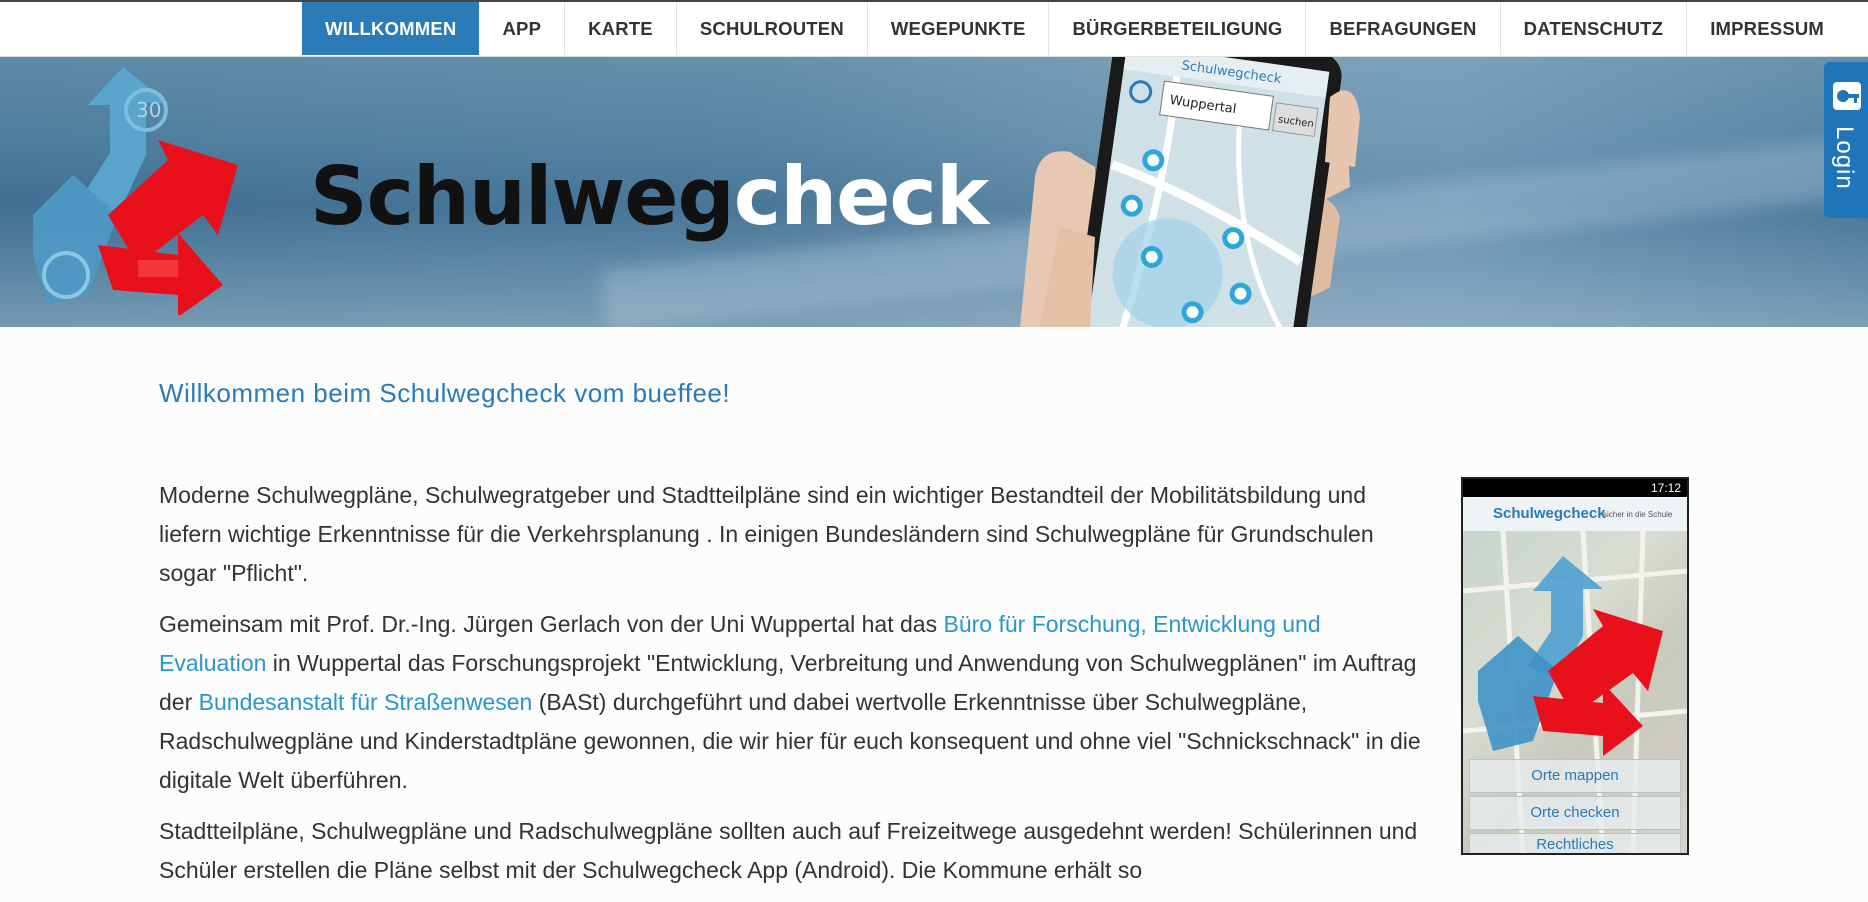 The height and width of the screenshot is (902, 1868). I want to click on login-label: Login, so click(1844, 158).